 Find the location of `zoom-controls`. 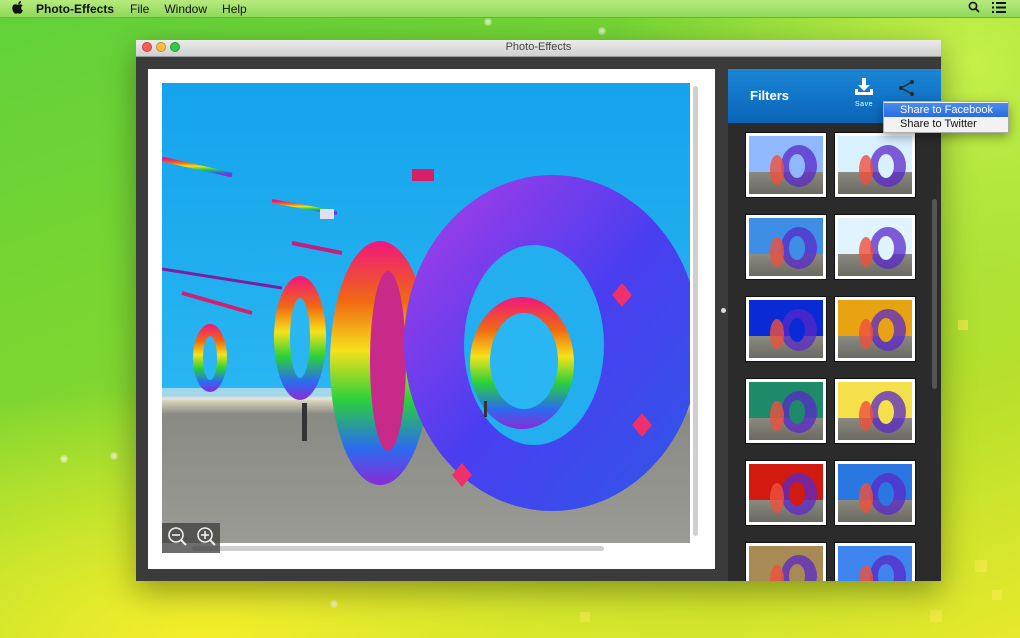

zoom-controls is located at coordinates (191, 538).